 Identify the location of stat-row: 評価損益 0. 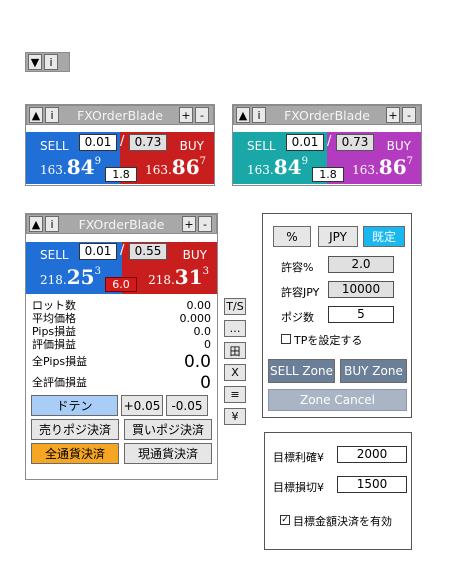
(121, 344).